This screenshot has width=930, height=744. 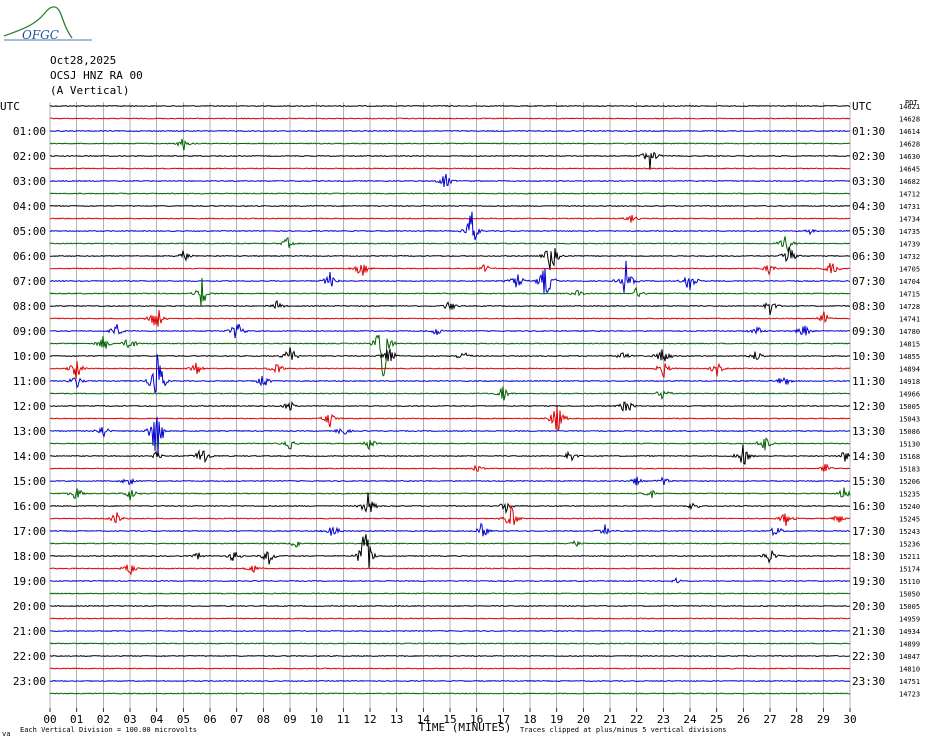 I want to click on trace-value-label: 15235, so click(x=909, y=495).